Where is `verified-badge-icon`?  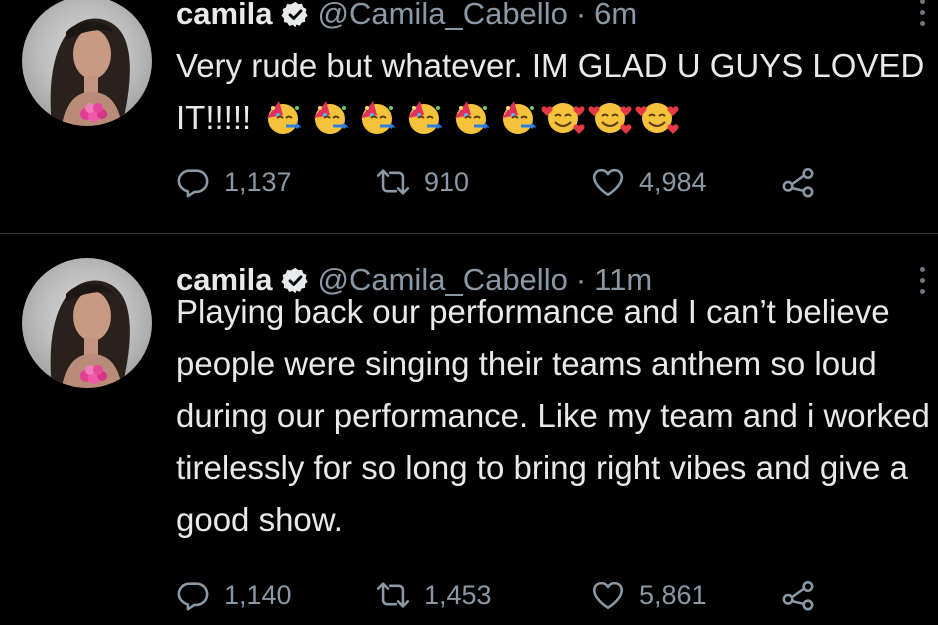
verified-badge-icon is located at coordinates (295, 14).